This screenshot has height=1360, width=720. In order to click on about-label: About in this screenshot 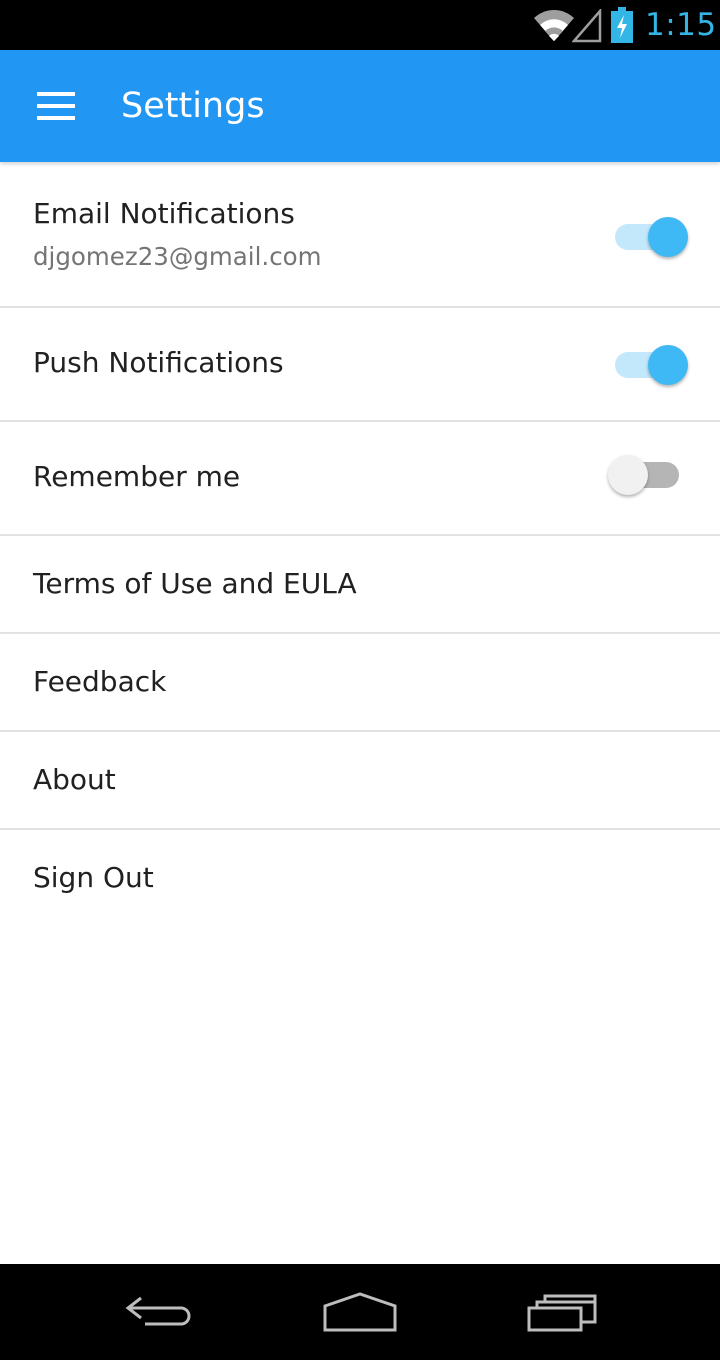, I will do `click(74, 779)`.